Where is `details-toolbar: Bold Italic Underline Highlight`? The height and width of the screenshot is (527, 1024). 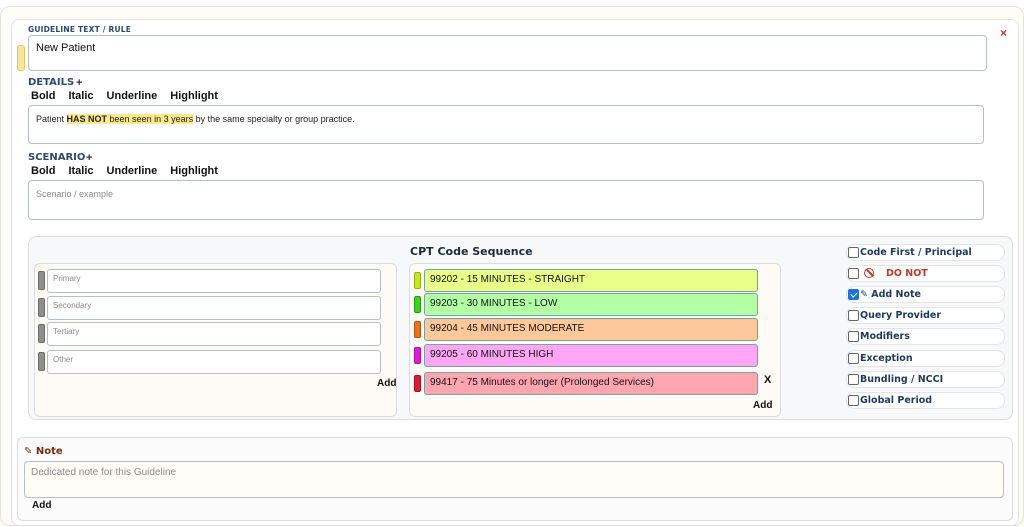
details-toolbar: Bold Italic Underline Highlight is located at coordinates (131, 96).